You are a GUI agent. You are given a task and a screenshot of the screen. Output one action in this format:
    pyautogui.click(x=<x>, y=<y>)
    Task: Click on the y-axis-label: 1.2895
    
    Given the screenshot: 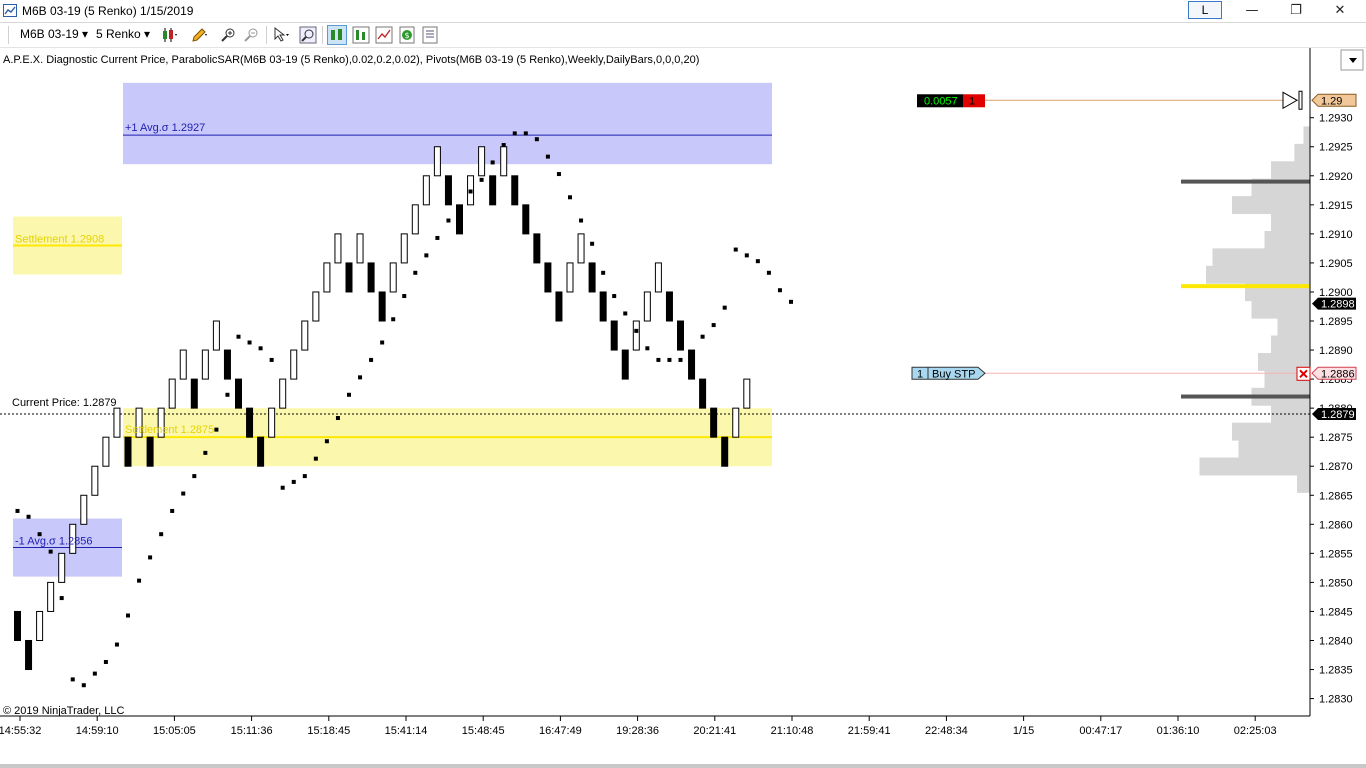 What is the action you would take?
    pyautogui.click(x=1336, y=322)
    